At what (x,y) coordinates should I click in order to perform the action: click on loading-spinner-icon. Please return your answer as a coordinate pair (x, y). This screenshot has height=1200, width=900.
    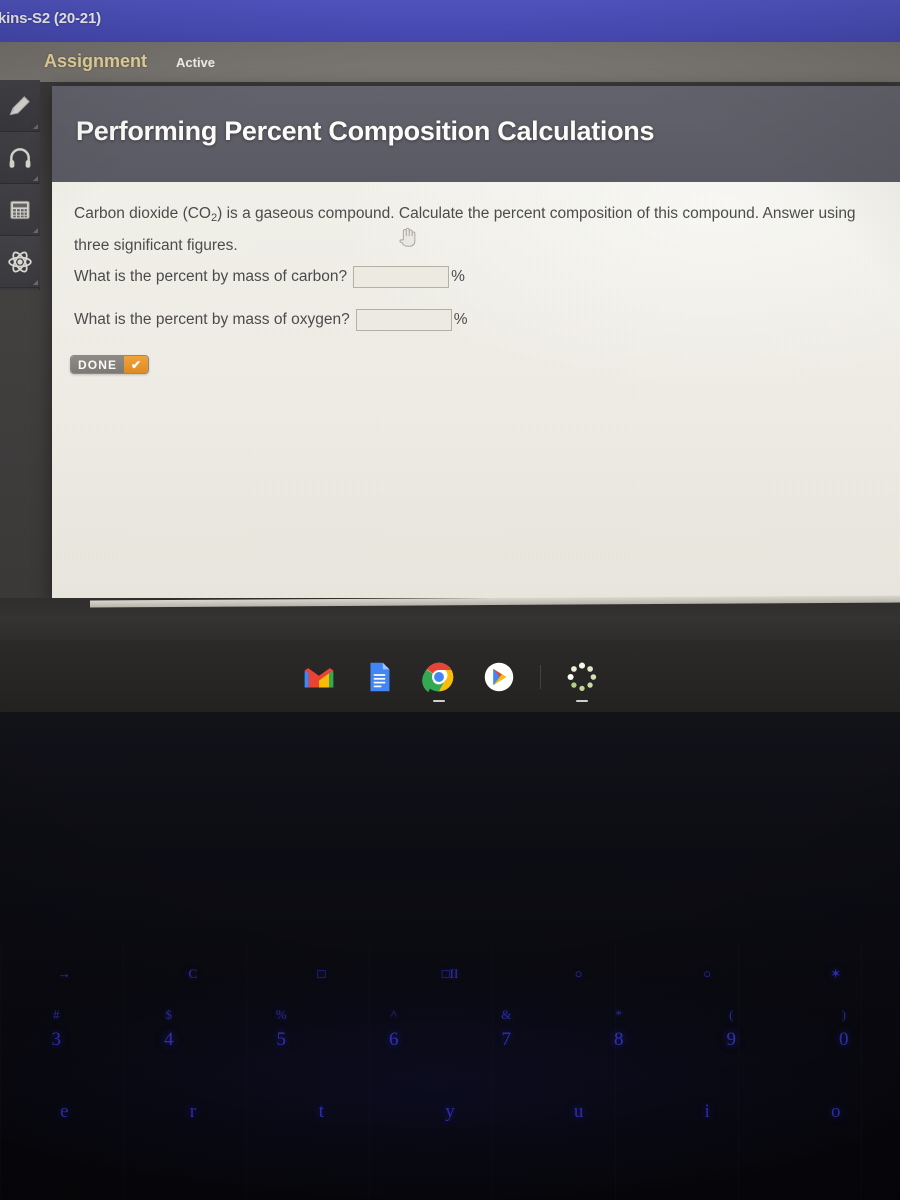
    Looking at the image, I should click on (581, 677).